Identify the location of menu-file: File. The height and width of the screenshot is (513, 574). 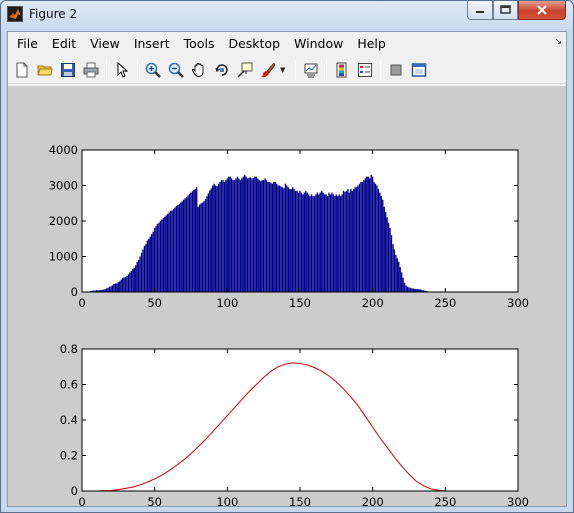
(27, 43).